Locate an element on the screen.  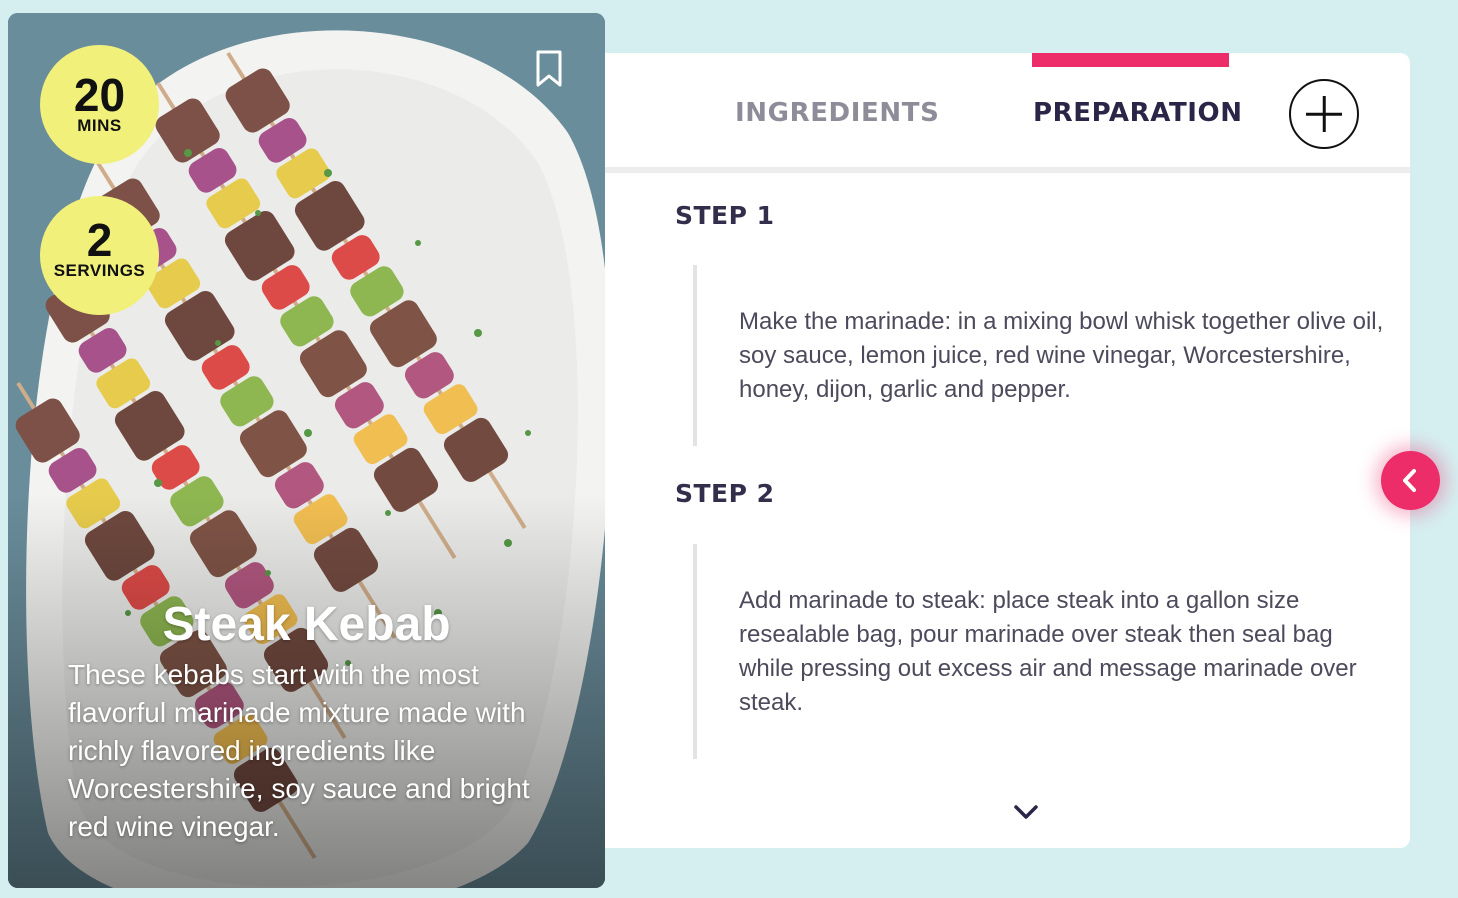
scroll-down-button is located at coordinates (1026, 812).